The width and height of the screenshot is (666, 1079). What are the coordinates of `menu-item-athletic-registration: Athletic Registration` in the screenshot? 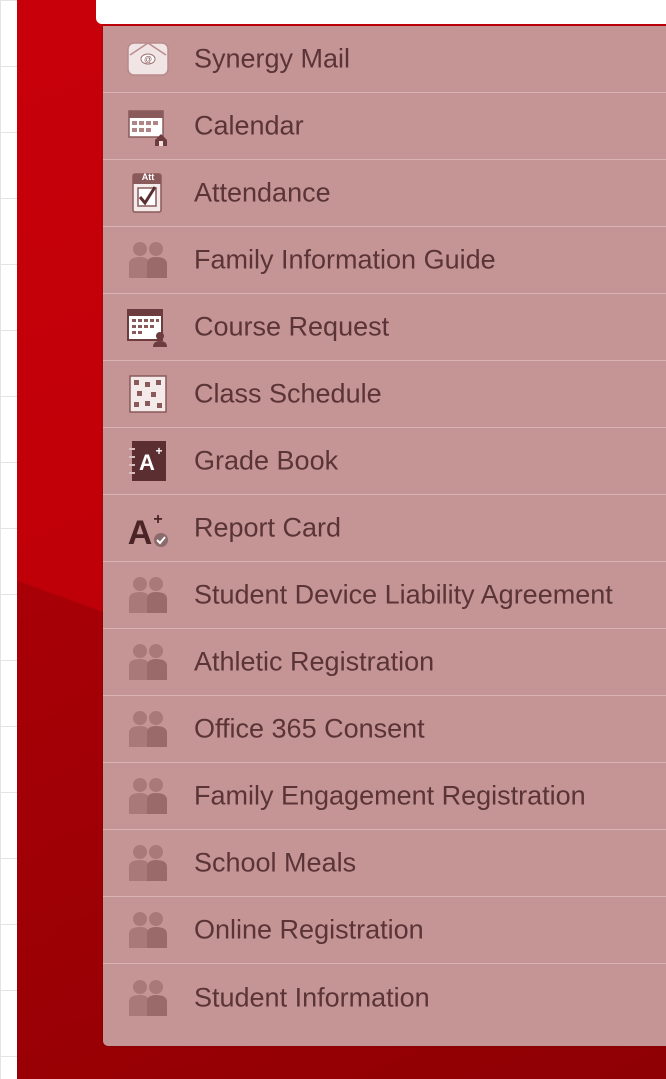 It's located at (384, 662).